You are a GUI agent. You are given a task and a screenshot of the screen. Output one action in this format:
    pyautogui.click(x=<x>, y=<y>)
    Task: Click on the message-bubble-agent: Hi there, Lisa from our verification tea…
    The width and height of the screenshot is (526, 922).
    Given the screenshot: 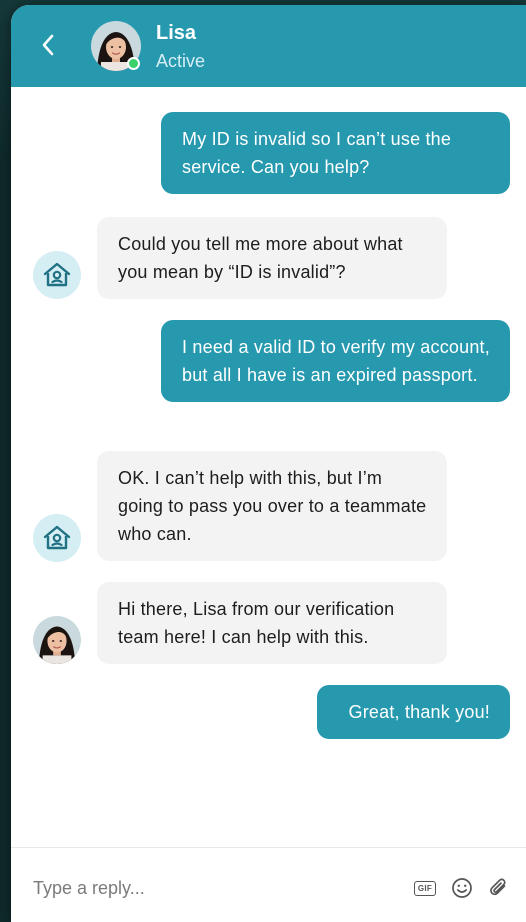 What is the action you would take?
    pyautogui.click(x=272, y=623)
    